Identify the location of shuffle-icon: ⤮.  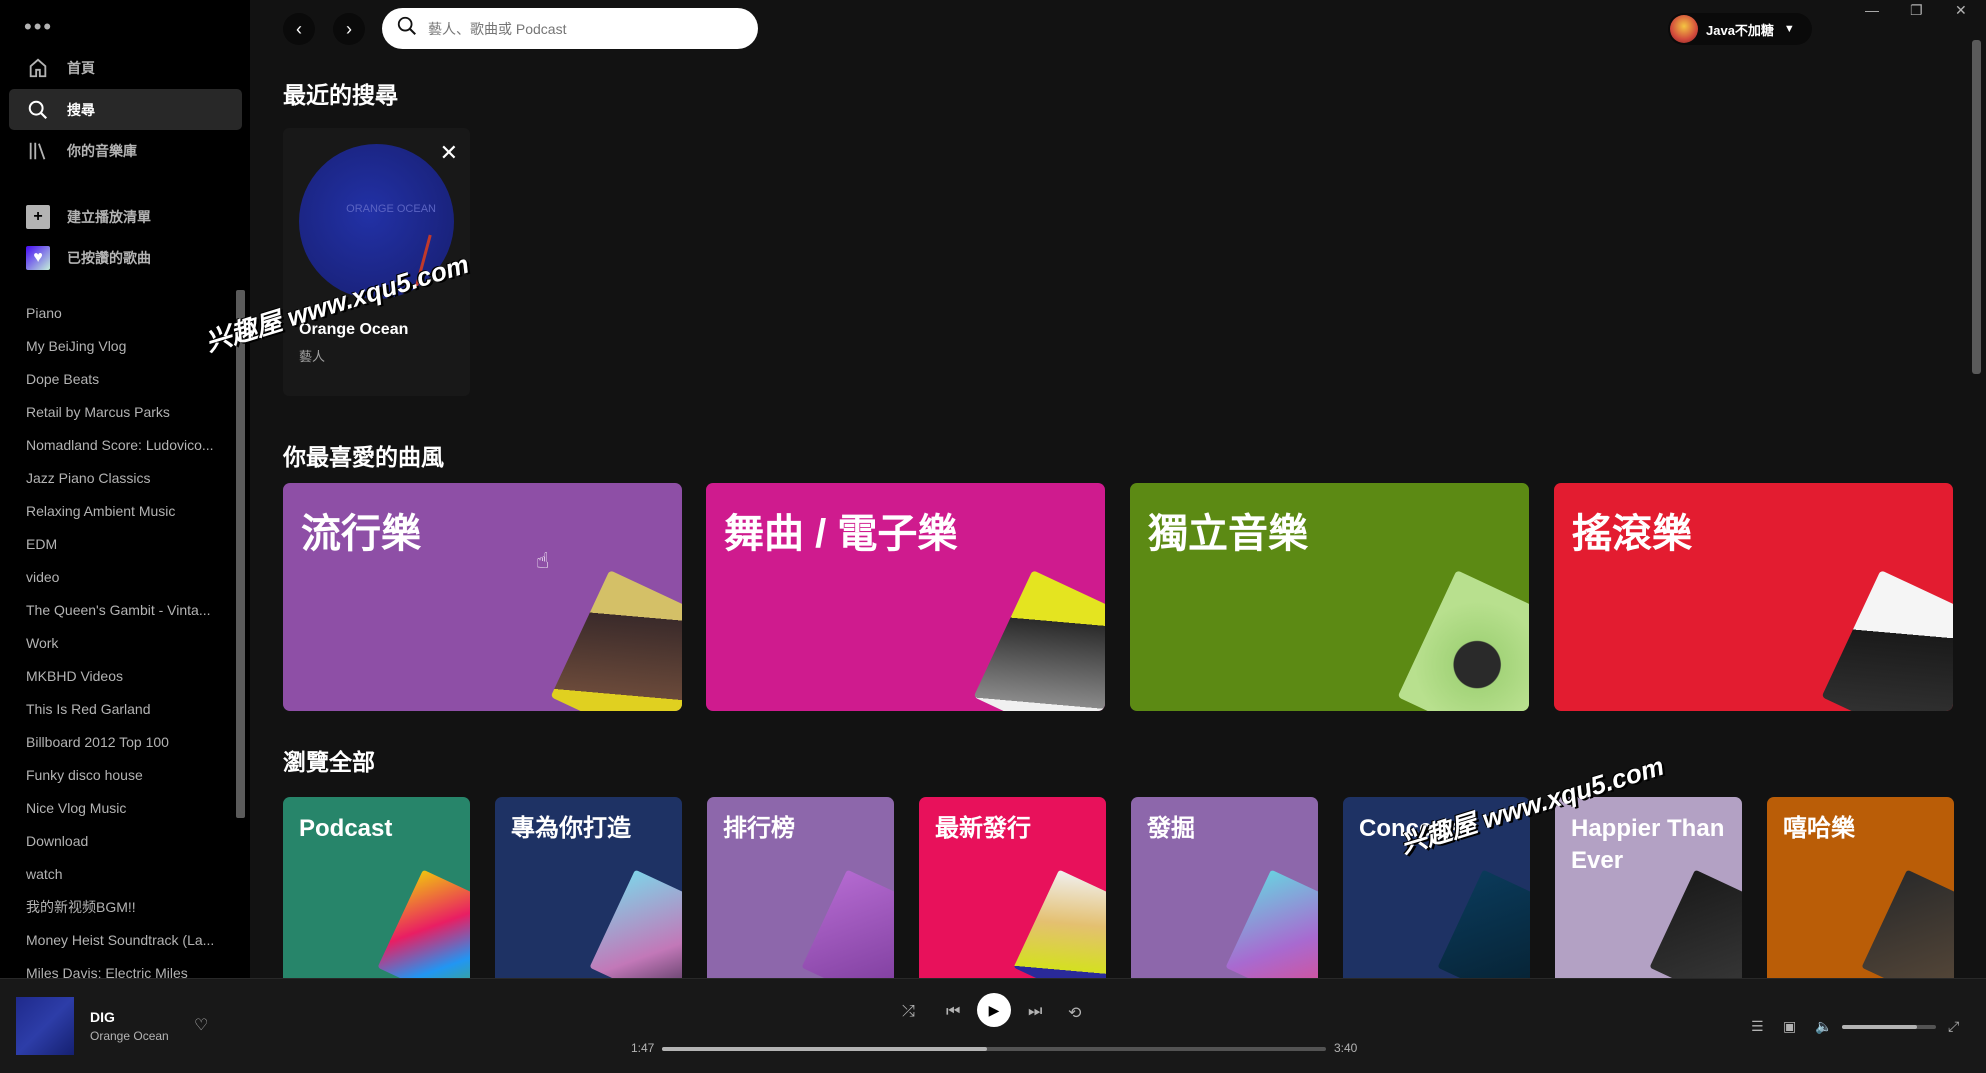
(908, 1012).